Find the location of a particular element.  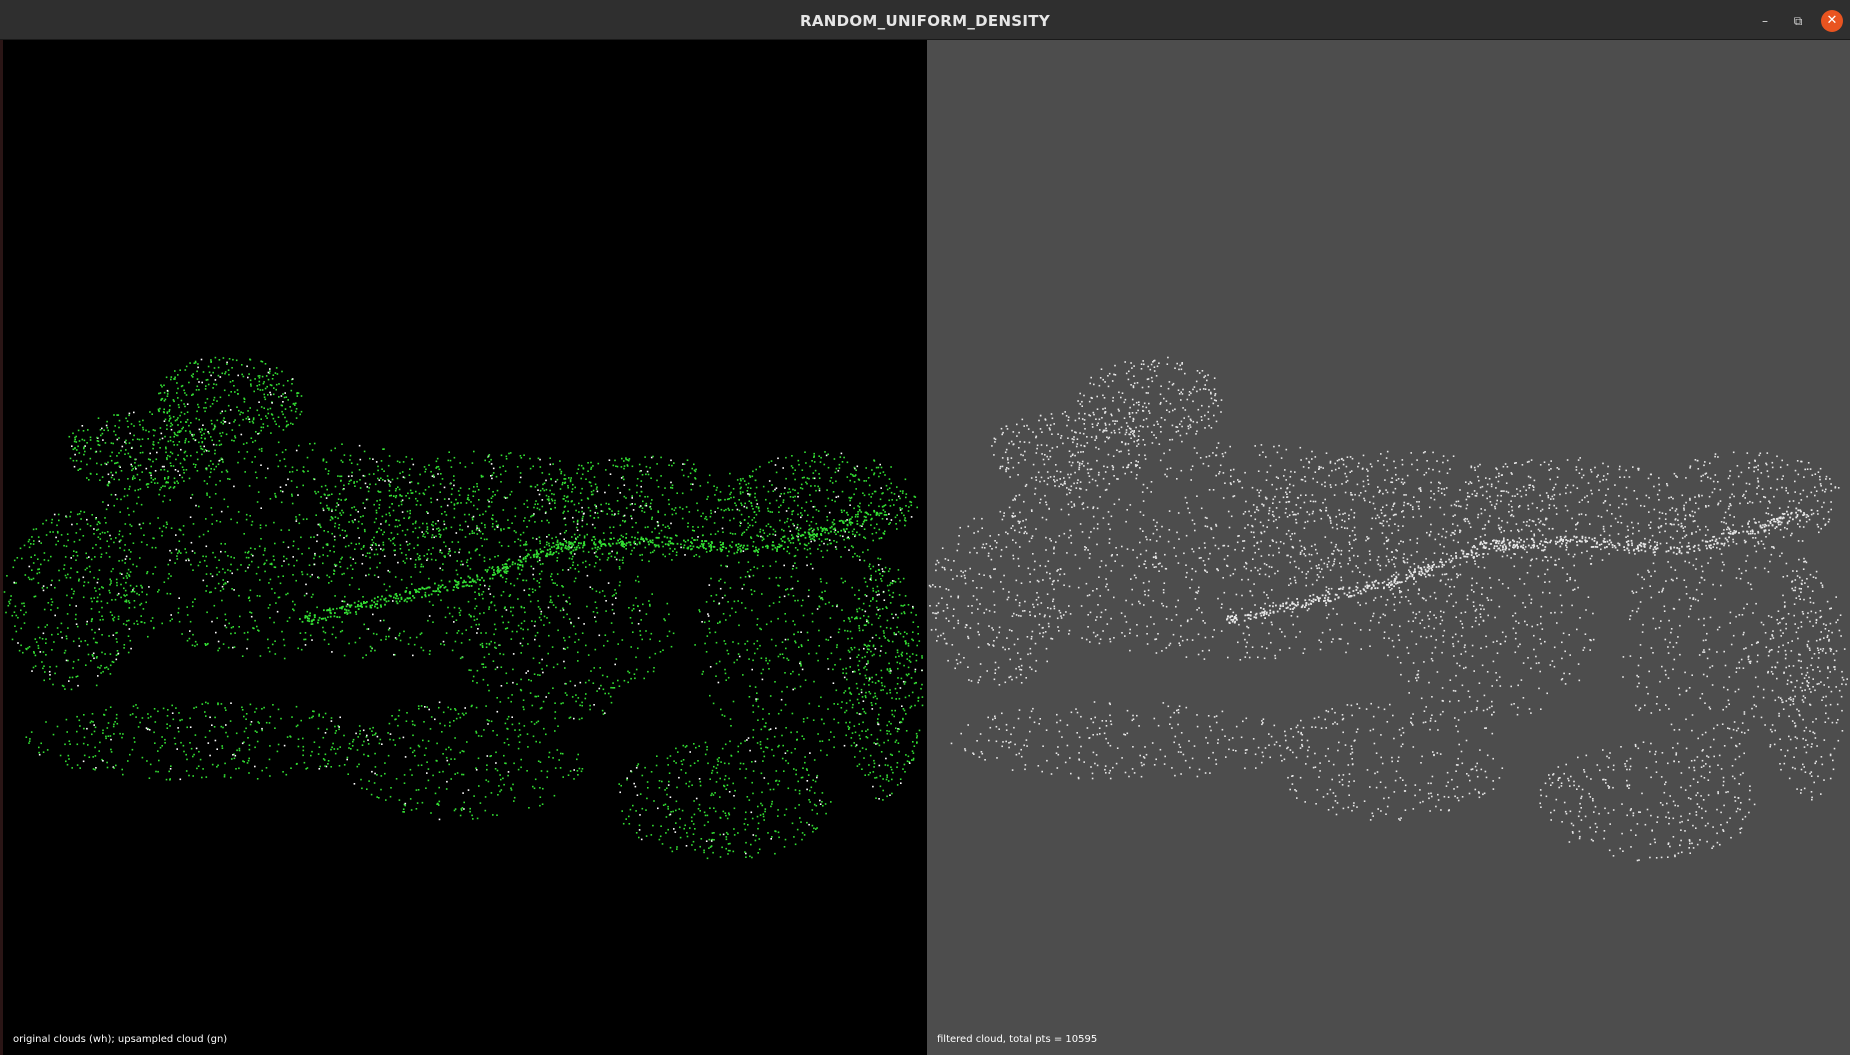

close-icon: ✕ is located at coordinates (1832, 21).